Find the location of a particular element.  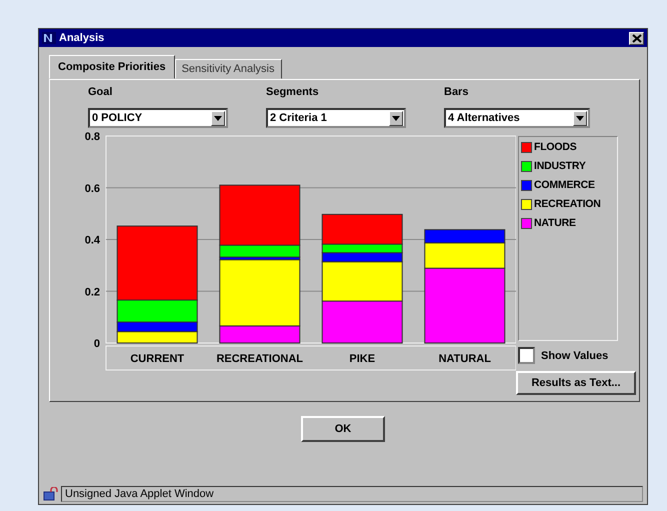

checkbox-label: Show Values is located at coordinates (574, 356).